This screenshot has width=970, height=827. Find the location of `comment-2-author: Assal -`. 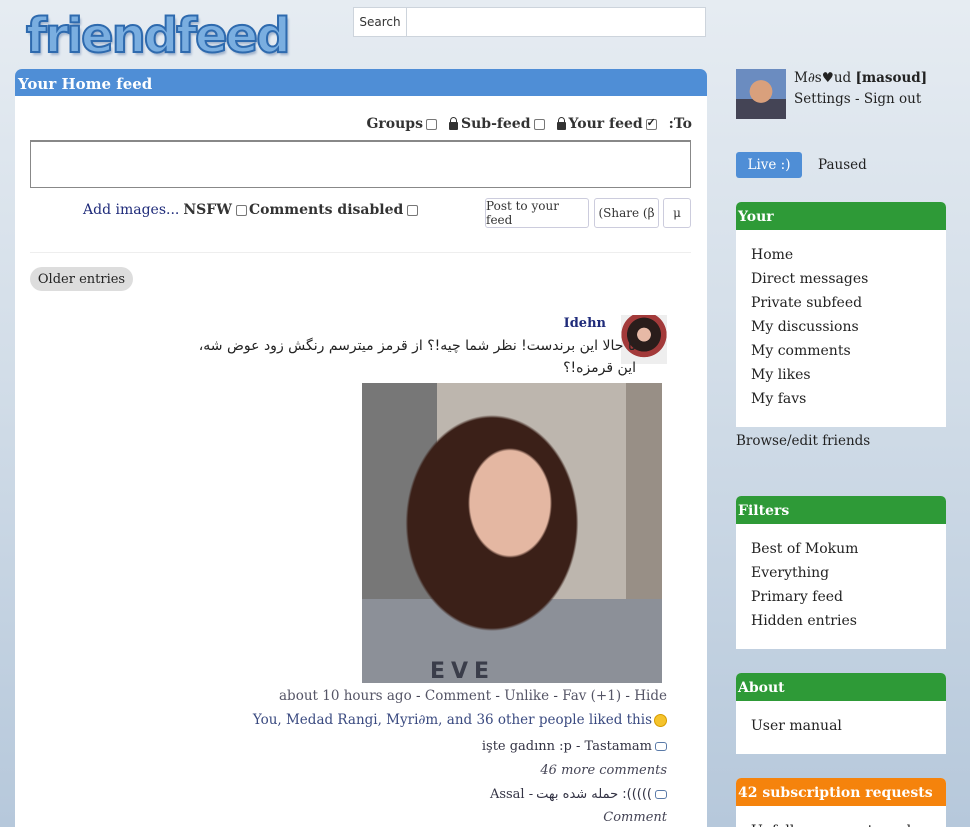

comment-2-author: Assal - is located at coordinates (511, 794).